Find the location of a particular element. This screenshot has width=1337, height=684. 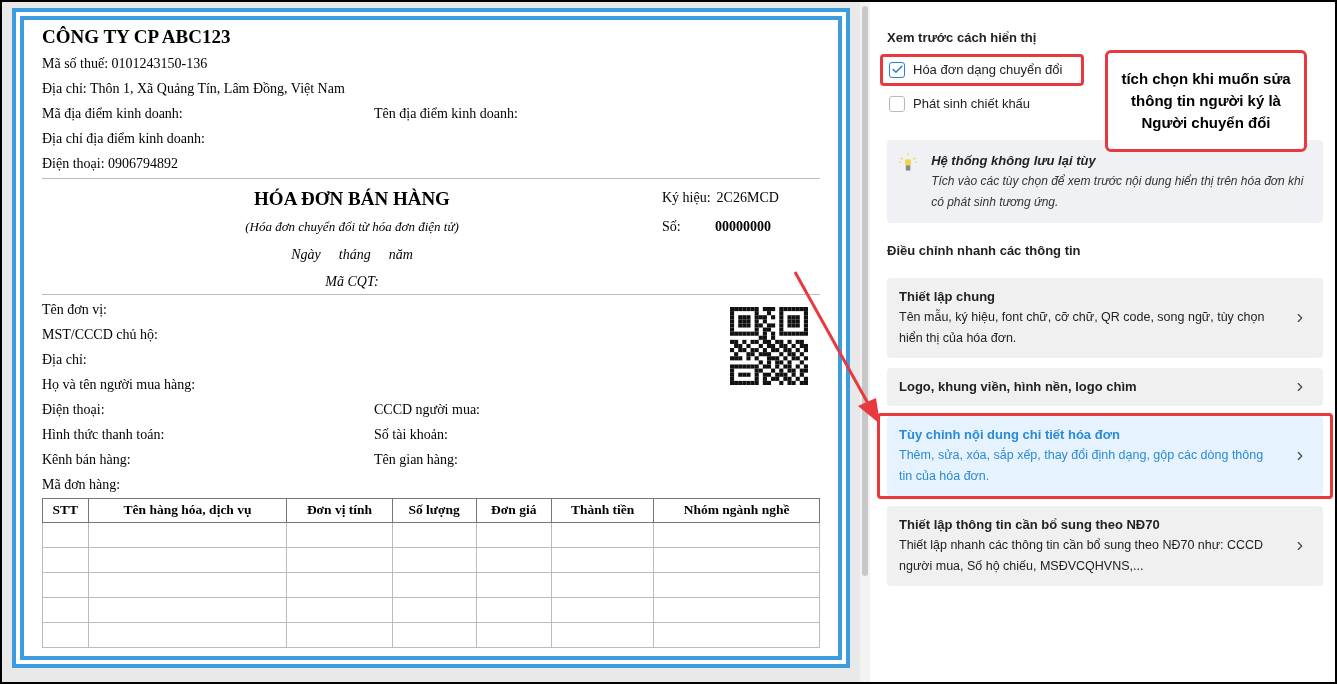

column-header: Nhóm ngành nghề is located at coordinates (736, 510).